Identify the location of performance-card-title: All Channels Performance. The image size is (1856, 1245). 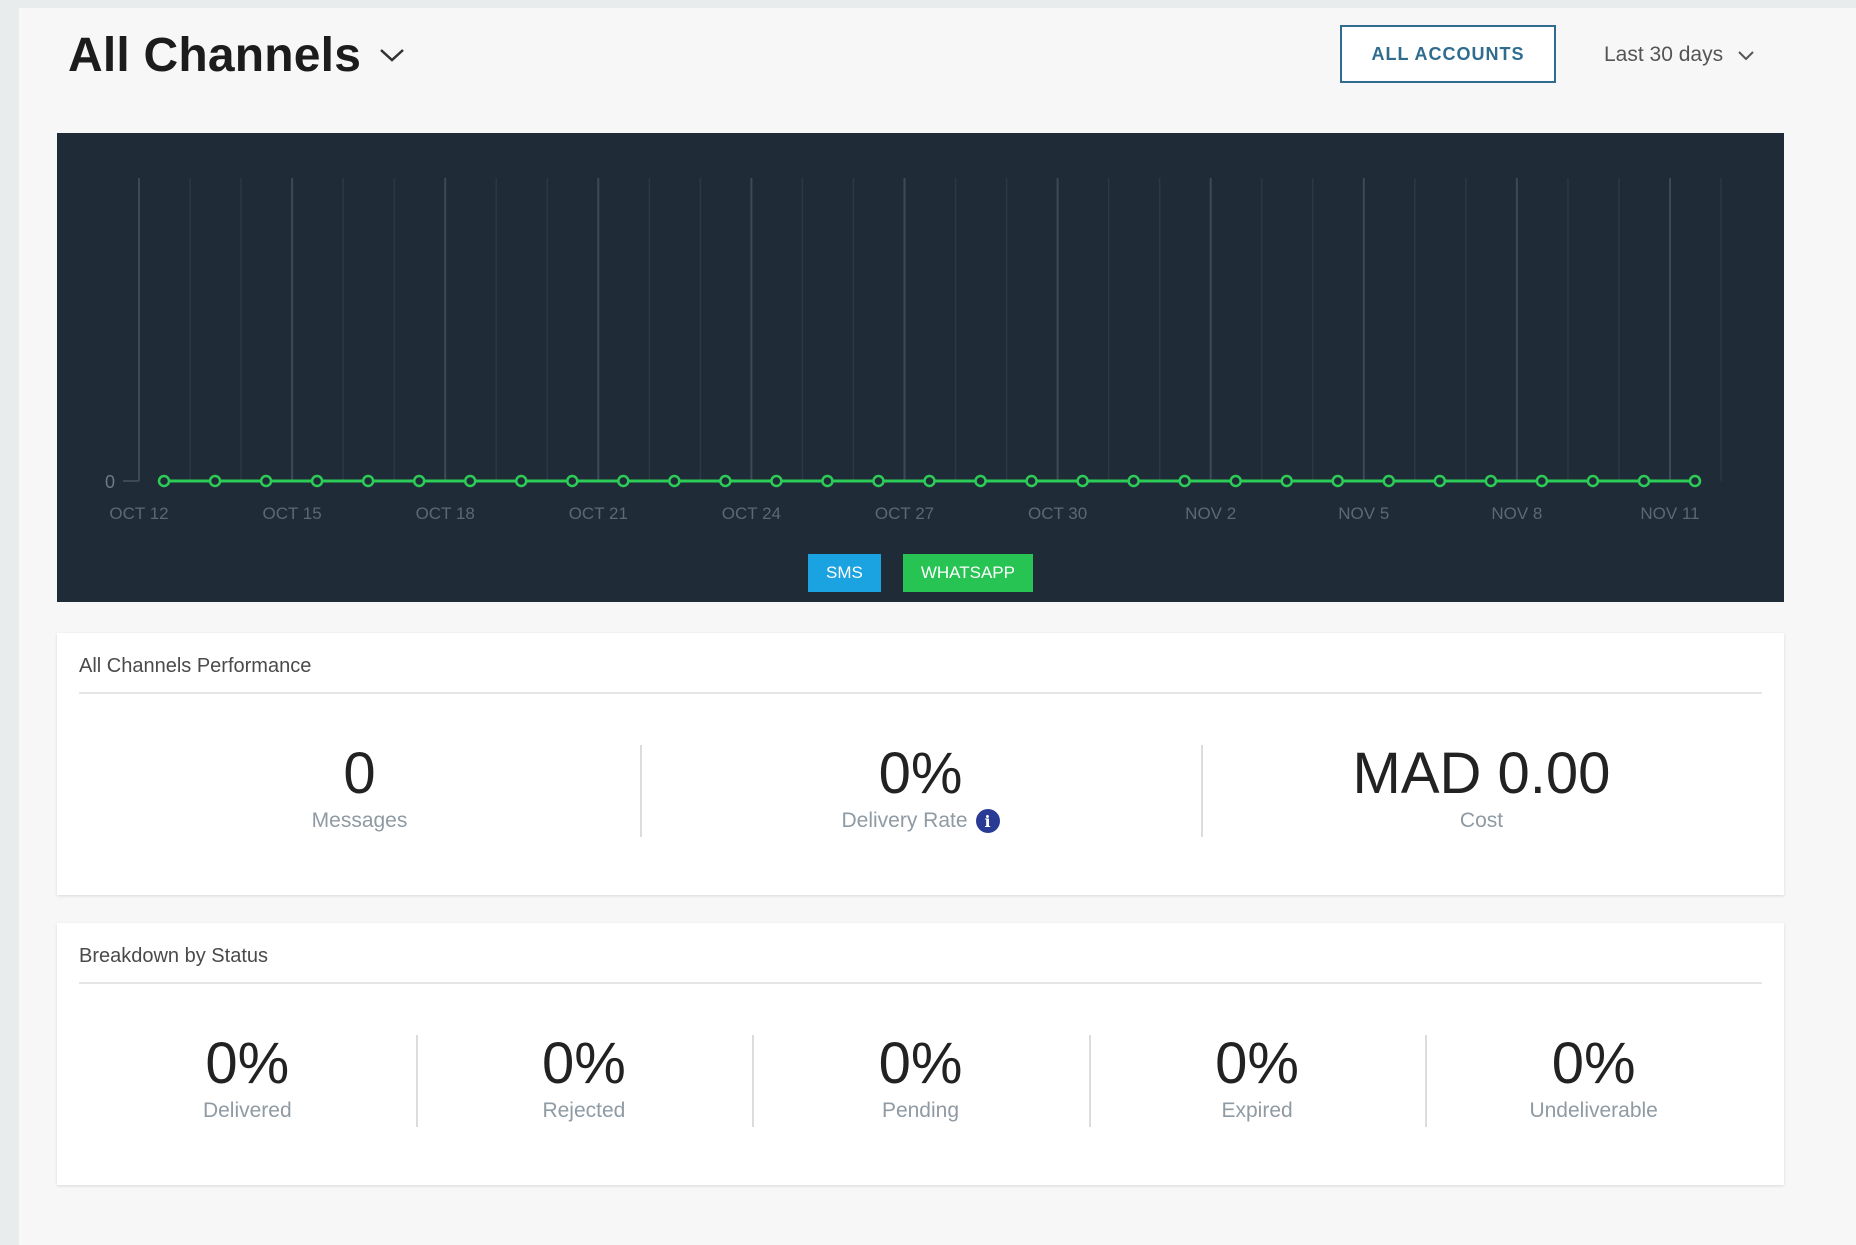
(195, 666).